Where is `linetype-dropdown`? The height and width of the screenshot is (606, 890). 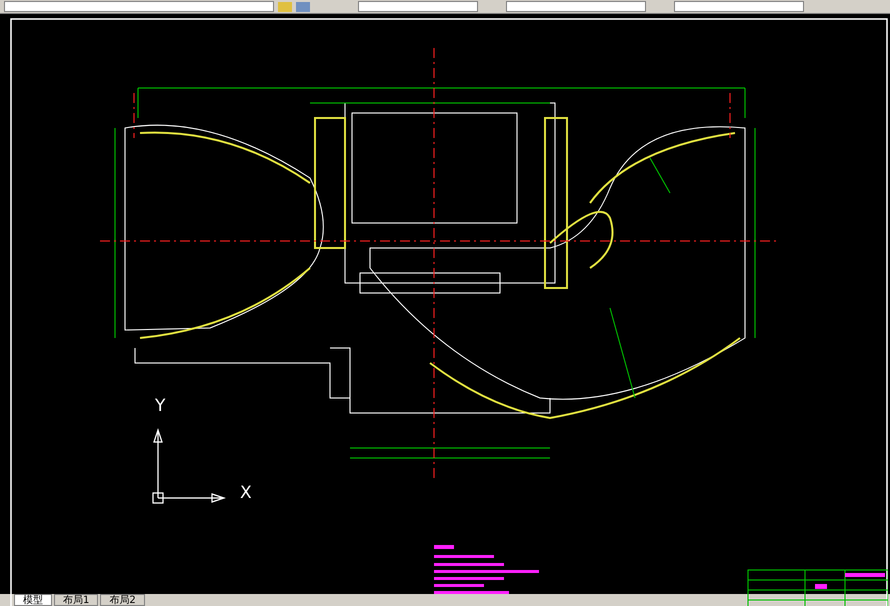 linetype-dropdown is located at coordinates (418, 6).